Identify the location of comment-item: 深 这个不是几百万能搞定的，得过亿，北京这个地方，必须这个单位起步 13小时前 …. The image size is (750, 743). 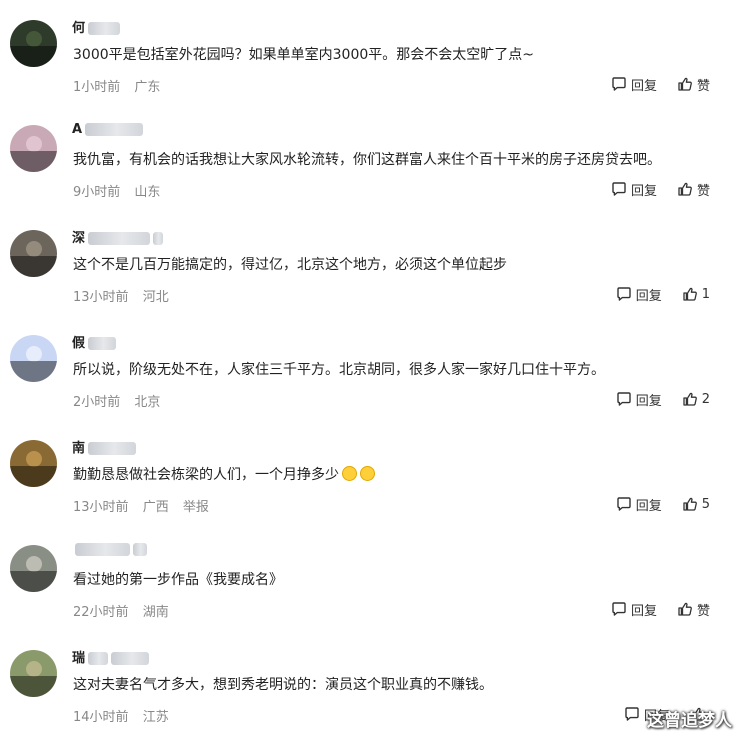
(375, 262).